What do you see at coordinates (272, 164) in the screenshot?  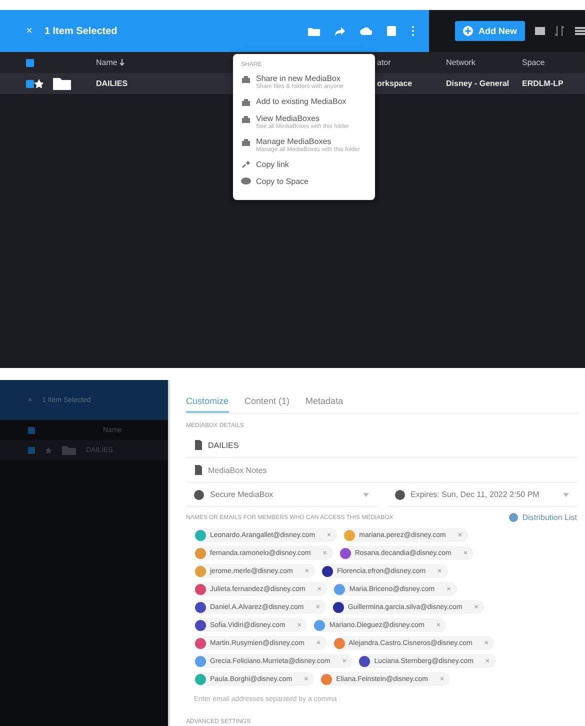 I see `menu-item: Copy link` at bounding box center [272, 164].